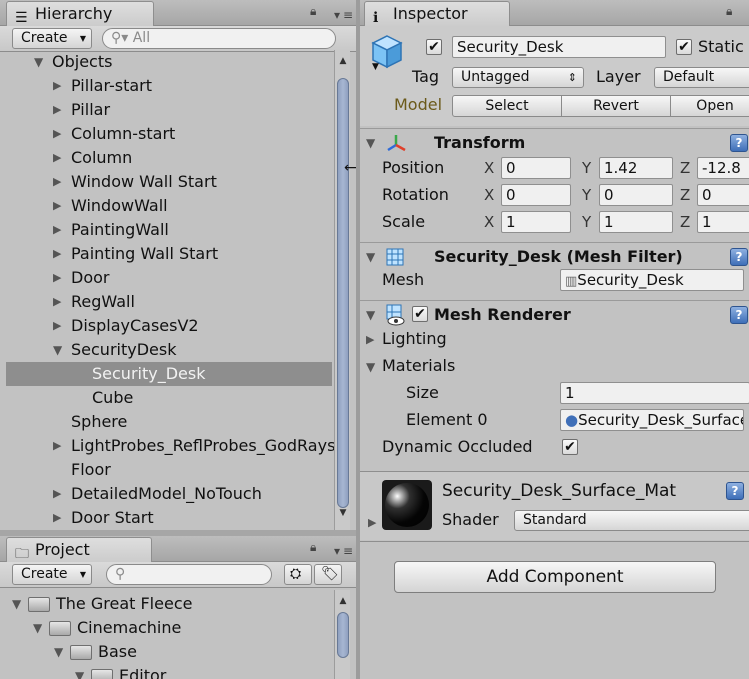  Describe the element at coordinates (536, 195) in the screenshot. I see `rotation-x-field: 0` at that location.